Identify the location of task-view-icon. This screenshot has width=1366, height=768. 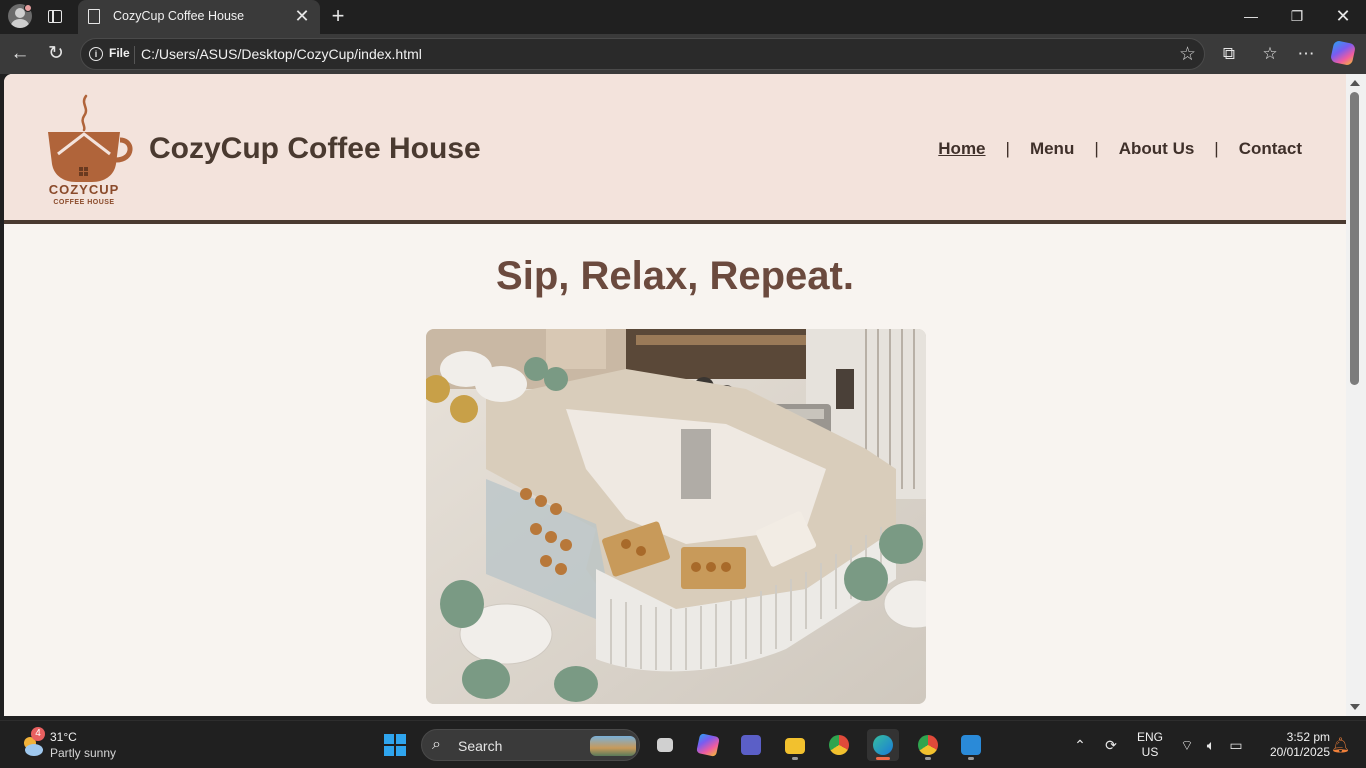
(665, 745).